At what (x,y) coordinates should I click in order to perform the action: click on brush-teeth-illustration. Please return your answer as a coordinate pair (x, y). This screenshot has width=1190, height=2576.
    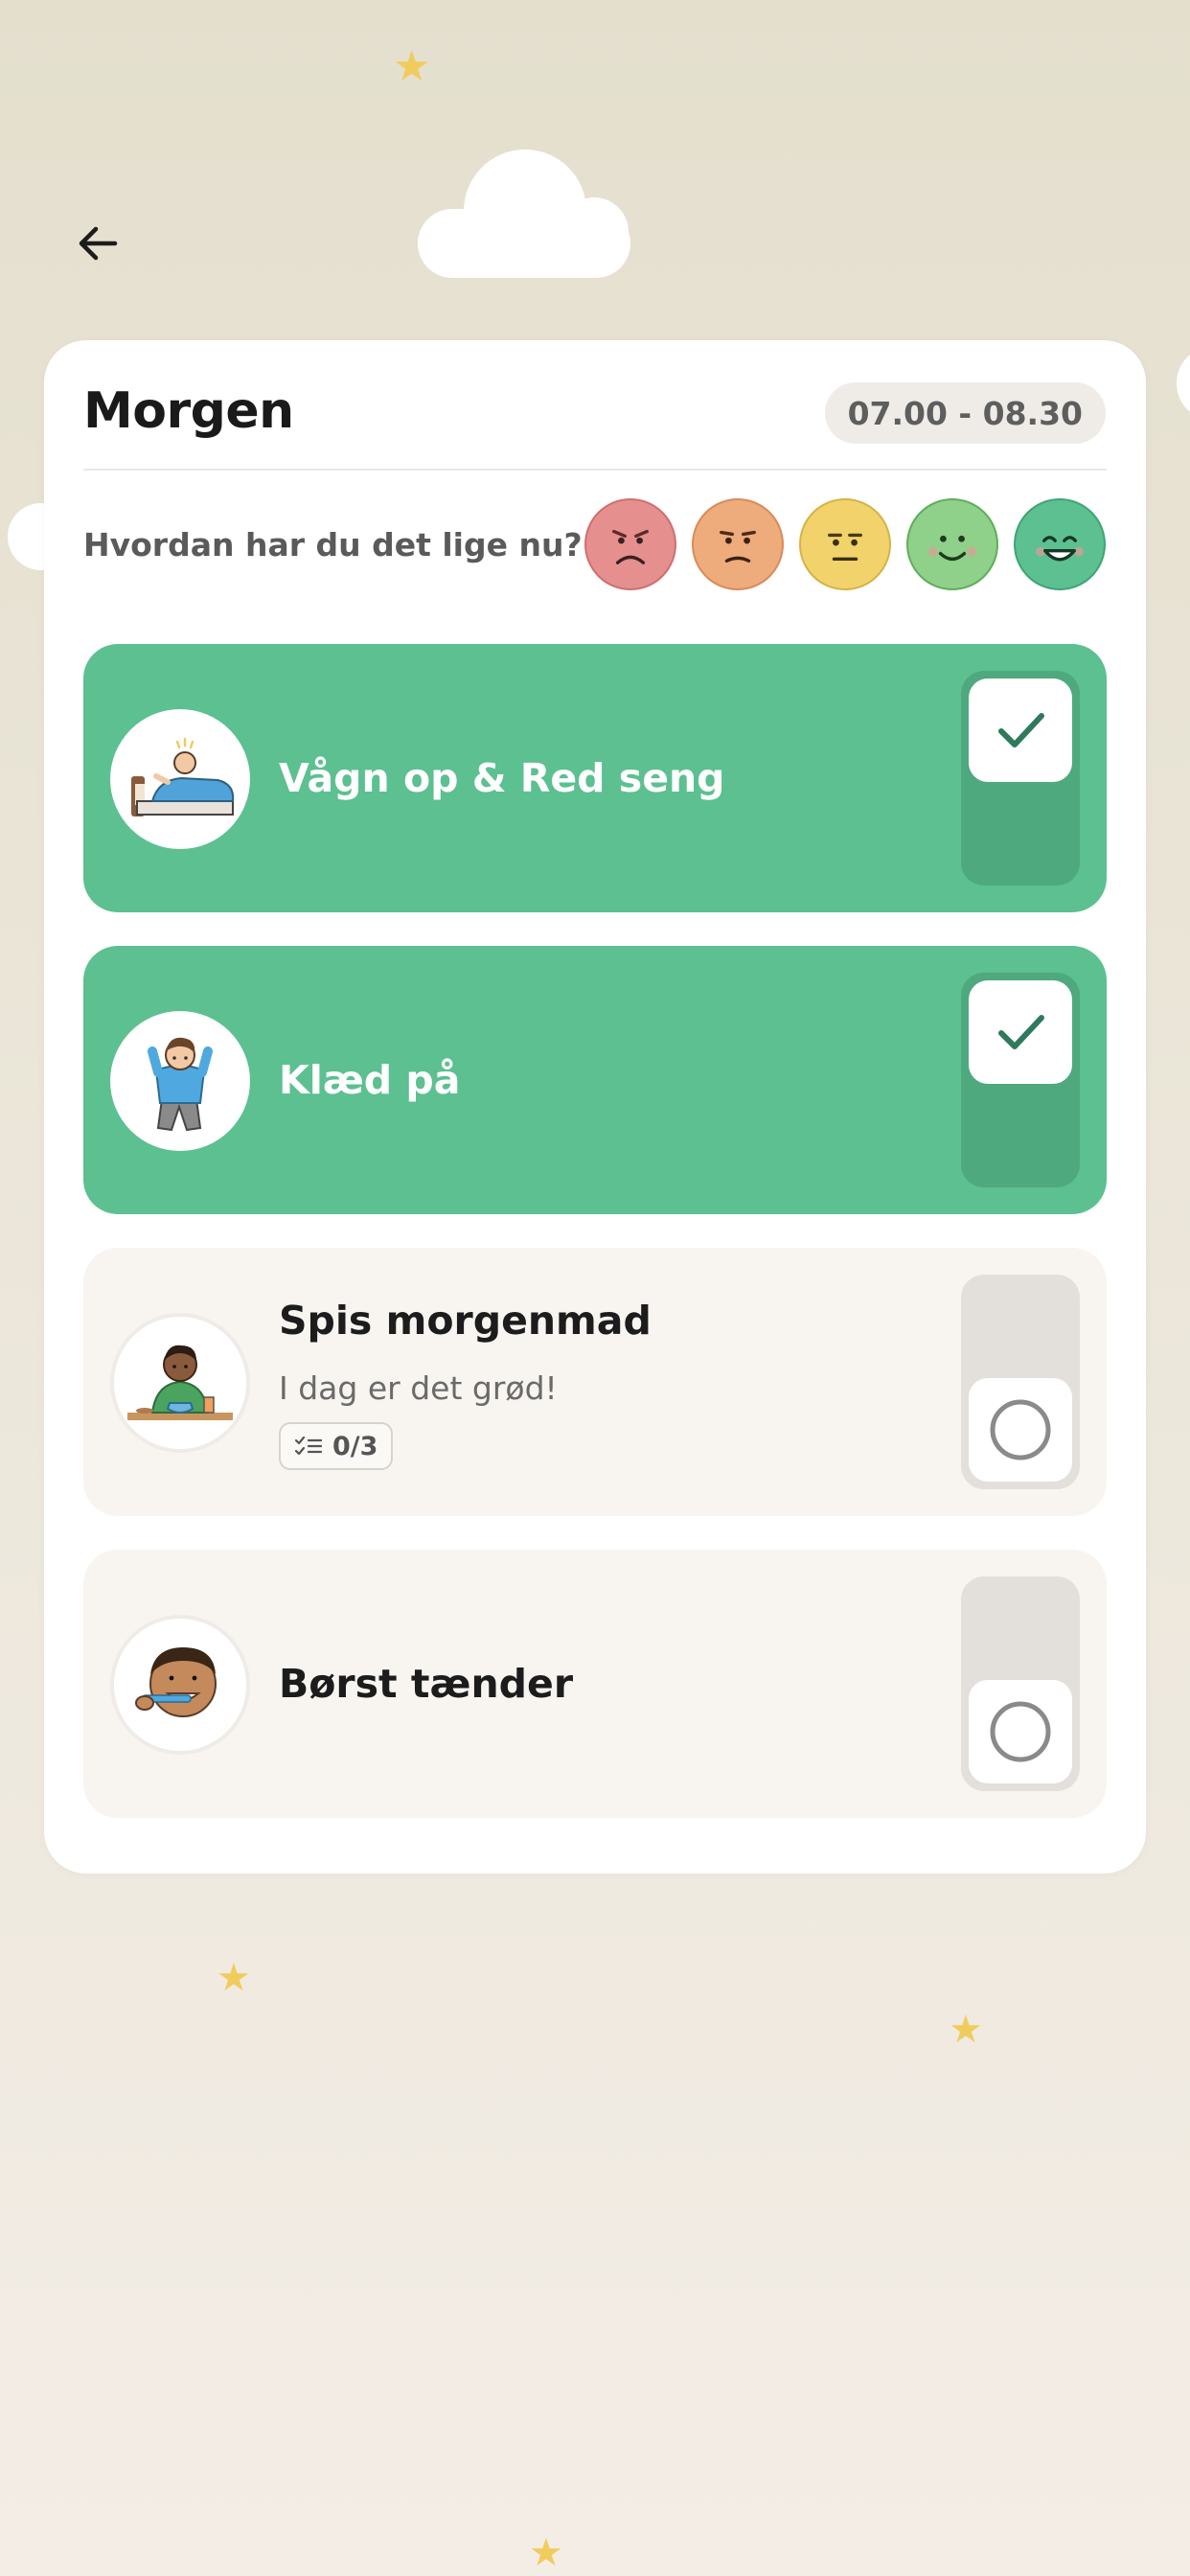
    Looking at the image, I should click on (180, 1685).